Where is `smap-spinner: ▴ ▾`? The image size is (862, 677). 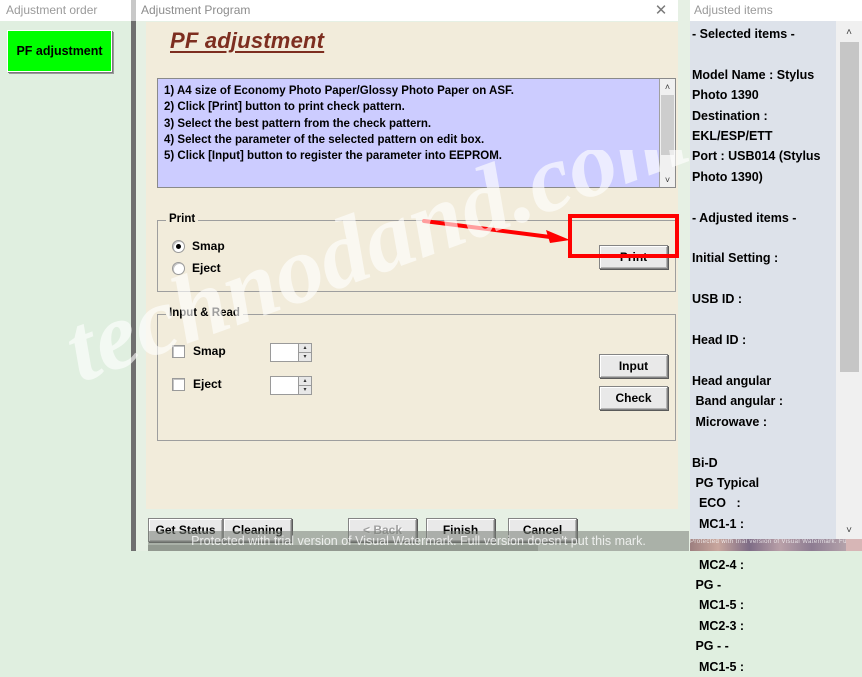
smap-spinner: ▴ ▾ is located at coordinates (291, 352).